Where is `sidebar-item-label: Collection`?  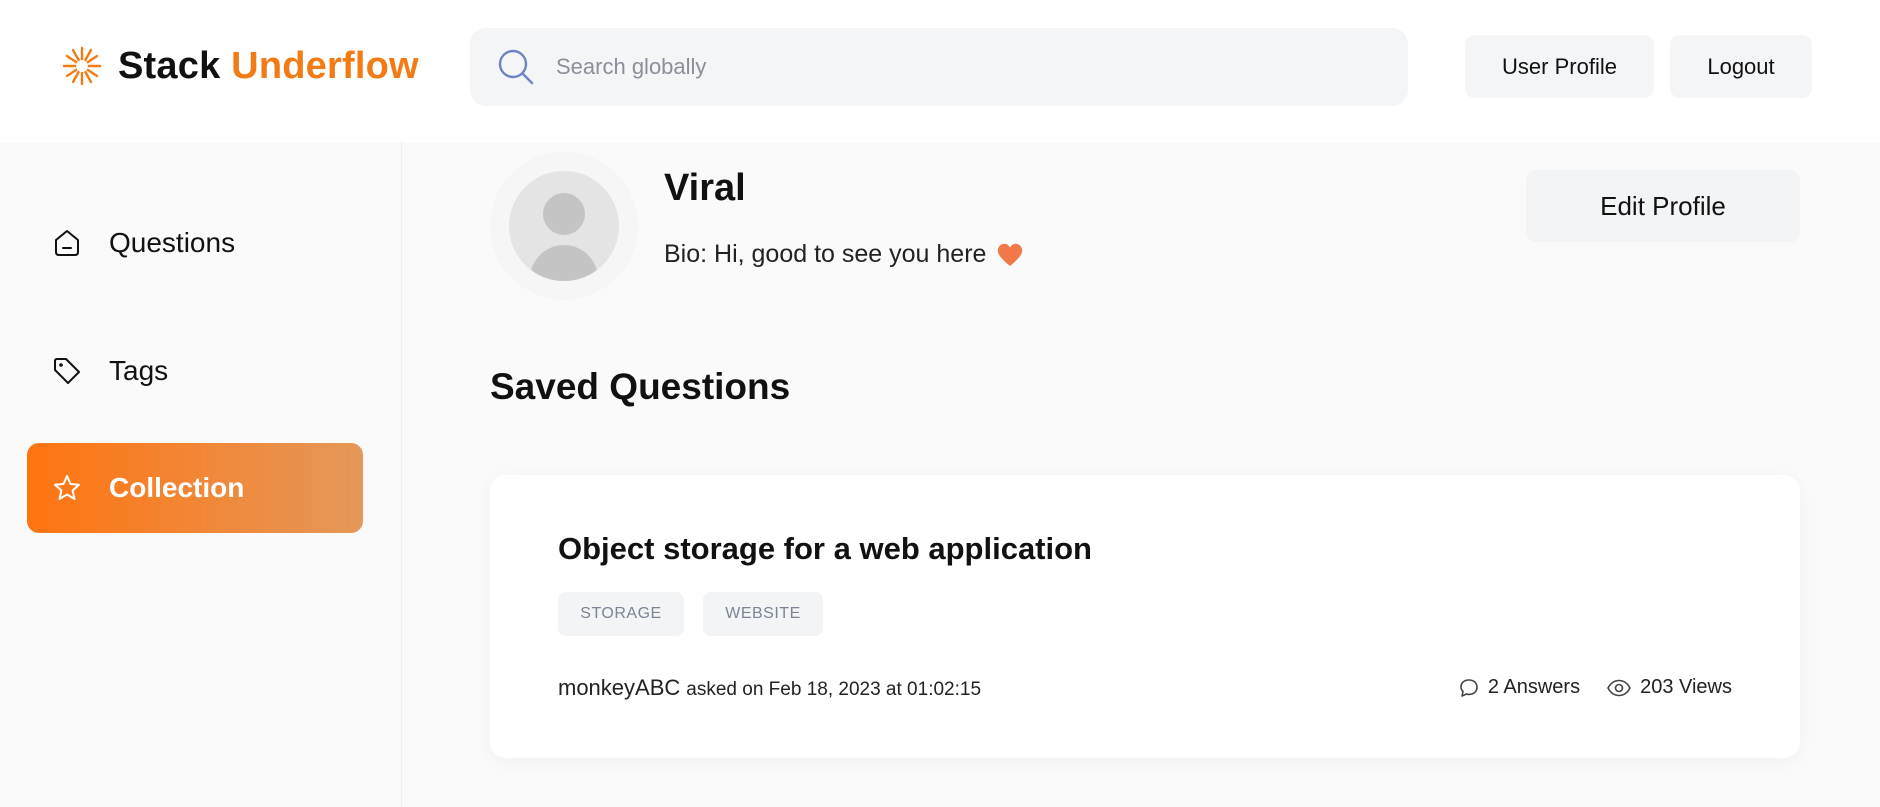
sidebar-item-label: Collection is located at coordinates (177, 487).